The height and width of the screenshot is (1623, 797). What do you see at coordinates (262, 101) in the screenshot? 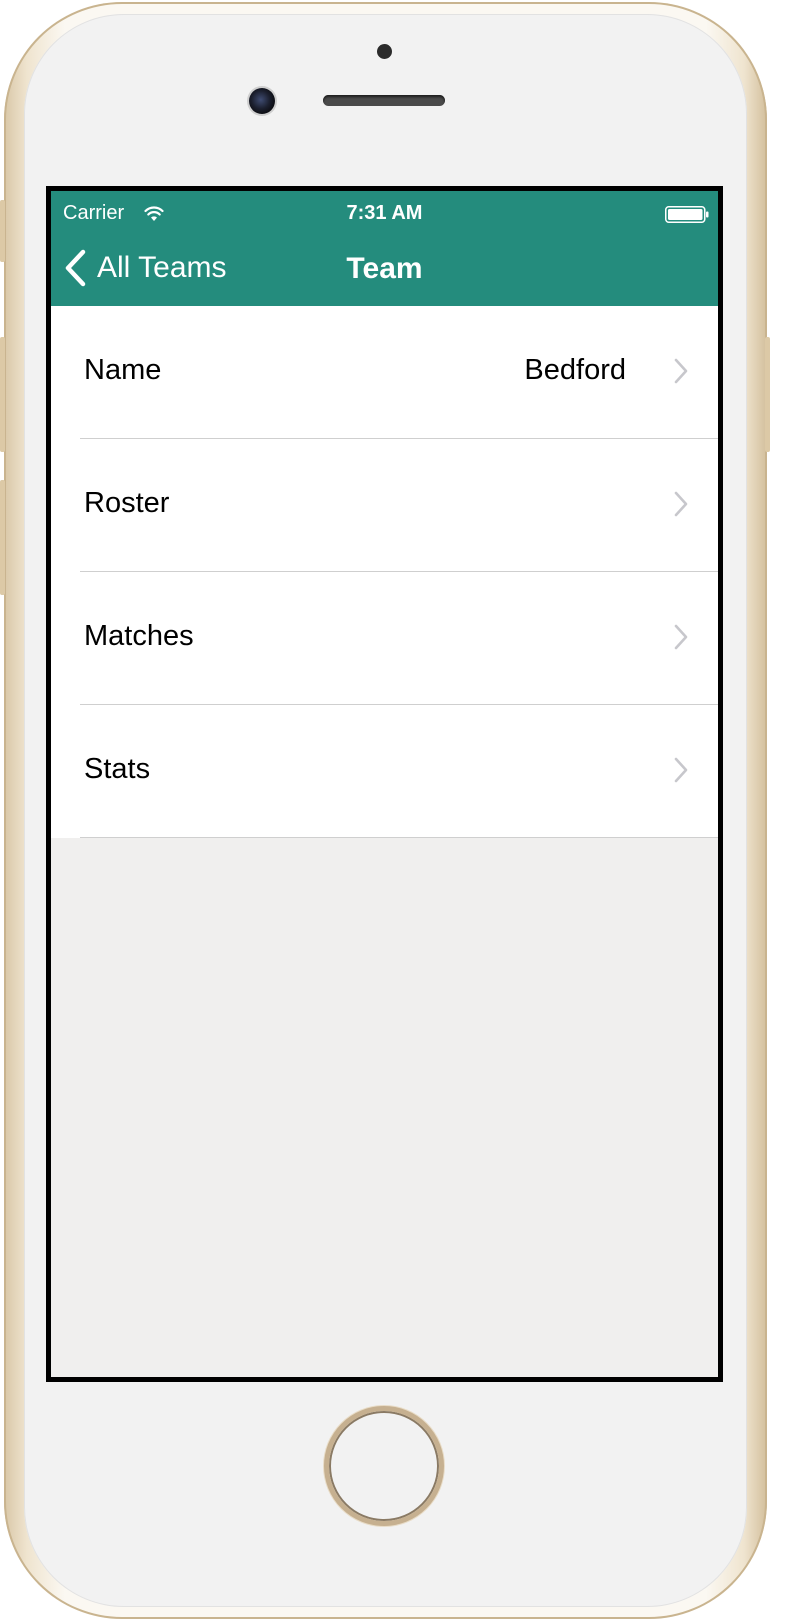
I see `front-camera` at bounding box center [262, 101].